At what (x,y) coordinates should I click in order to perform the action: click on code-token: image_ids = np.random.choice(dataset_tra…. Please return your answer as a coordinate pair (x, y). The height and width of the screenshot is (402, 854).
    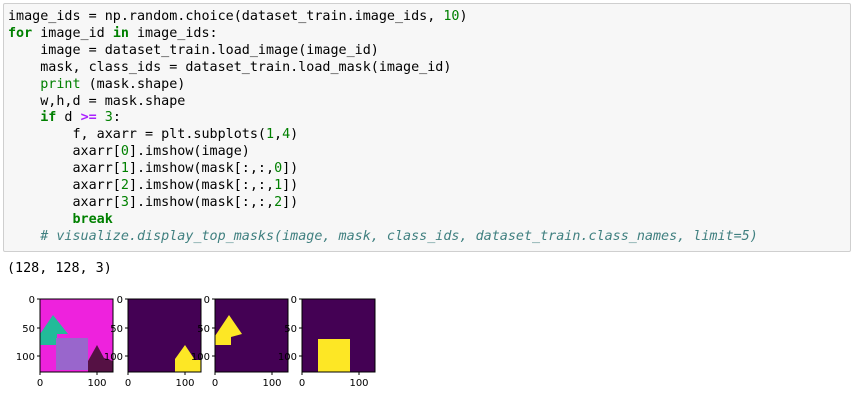
    Looking at the image, I should click on (226, 16).